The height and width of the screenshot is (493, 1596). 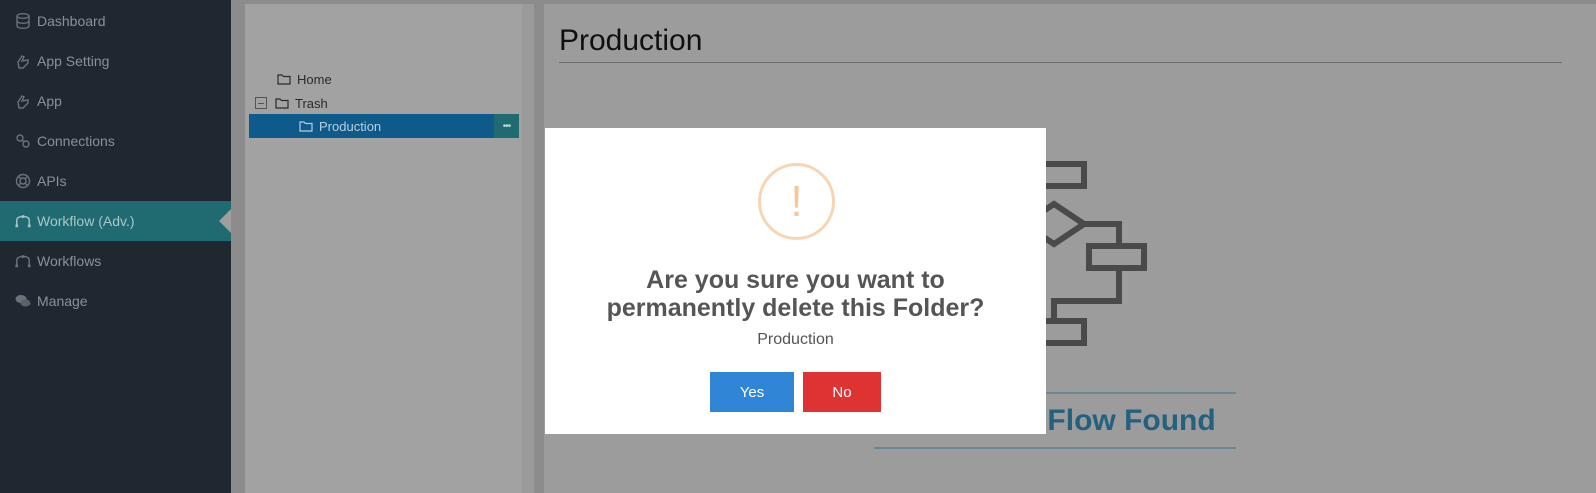 What do you see at coordinates (528, 248) in the screenshot?
I see `panel-splitter` at bounding box center [528, 248].